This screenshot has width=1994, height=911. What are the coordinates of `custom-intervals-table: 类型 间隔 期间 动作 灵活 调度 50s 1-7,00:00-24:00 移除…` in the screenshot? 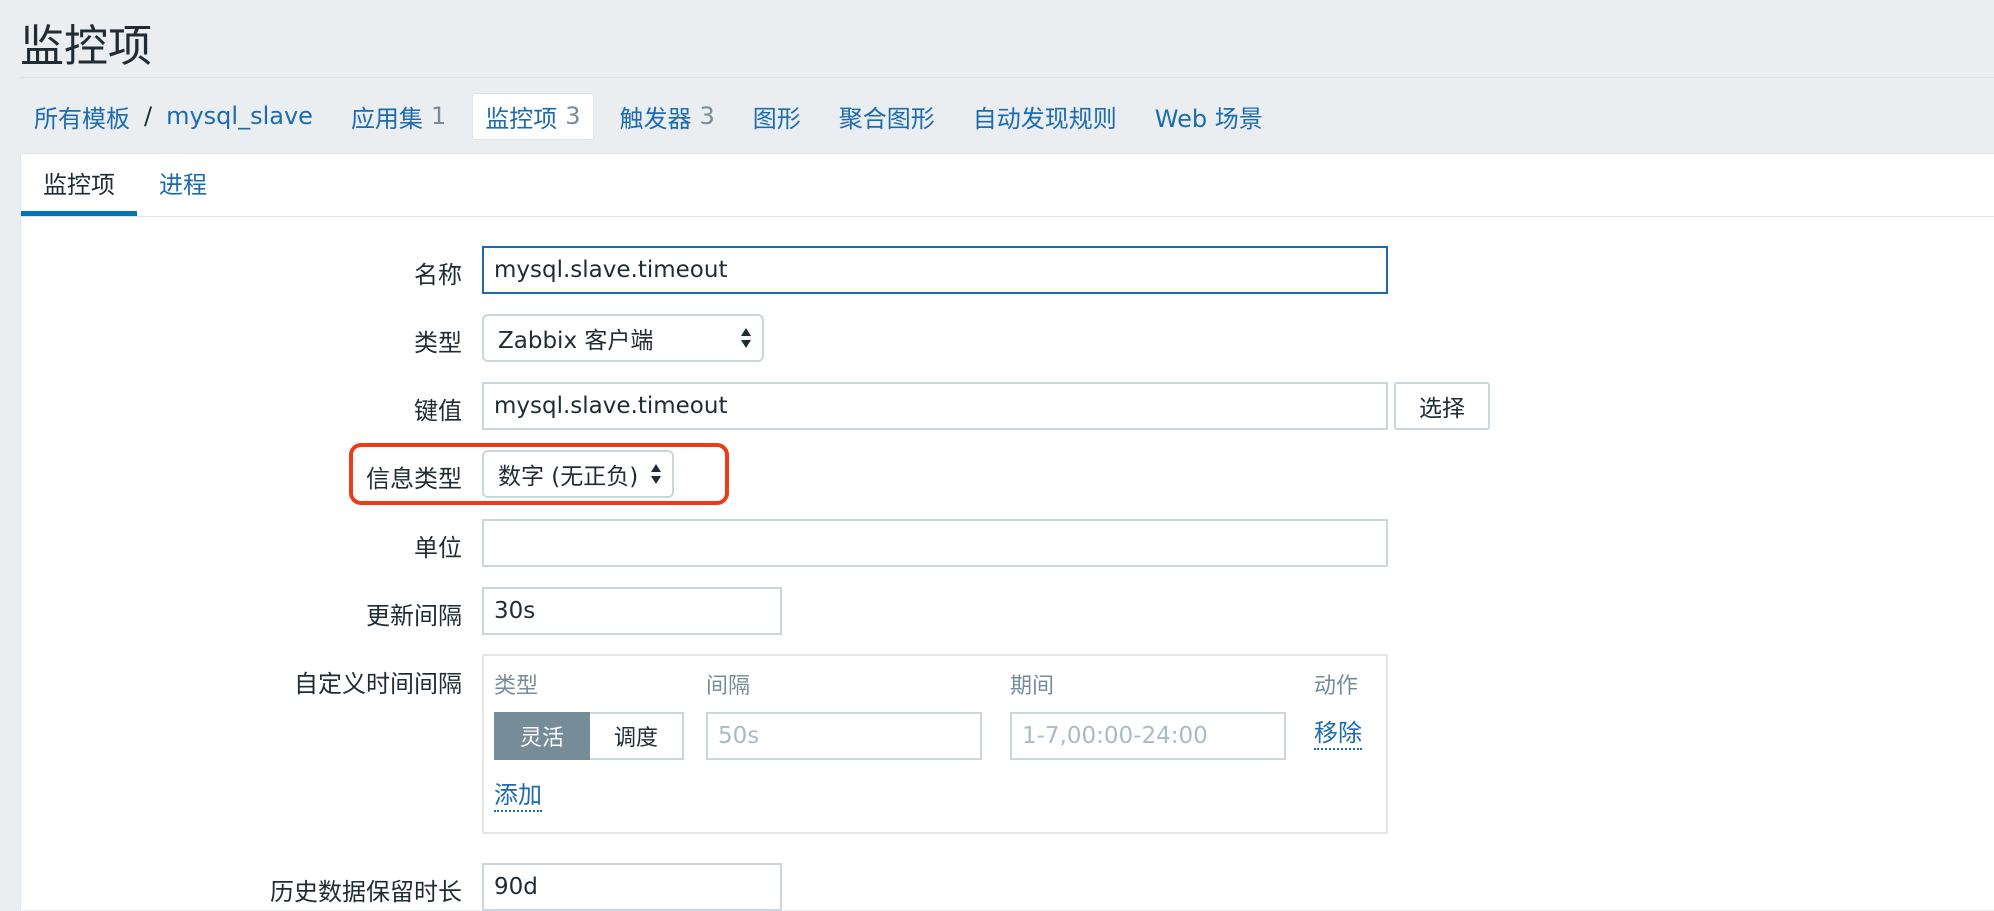 It's located at (935, 744).